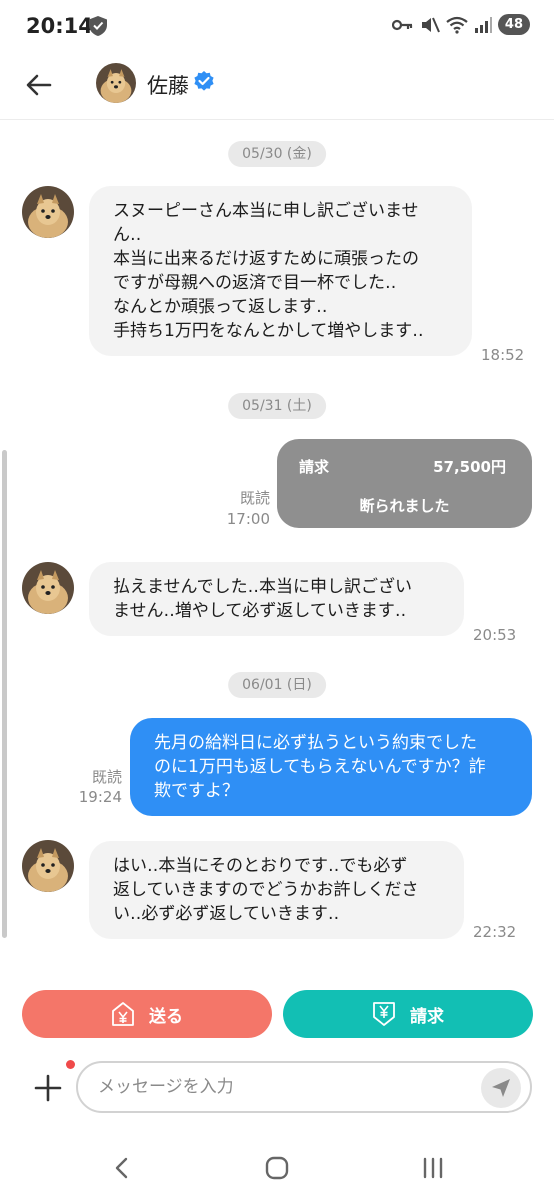 The height and width of the screenshot is (1200, 554). Describe the element at coordinates (196, 791) in the screenshot. I see `message-line: 欺ですよ？` at that location.